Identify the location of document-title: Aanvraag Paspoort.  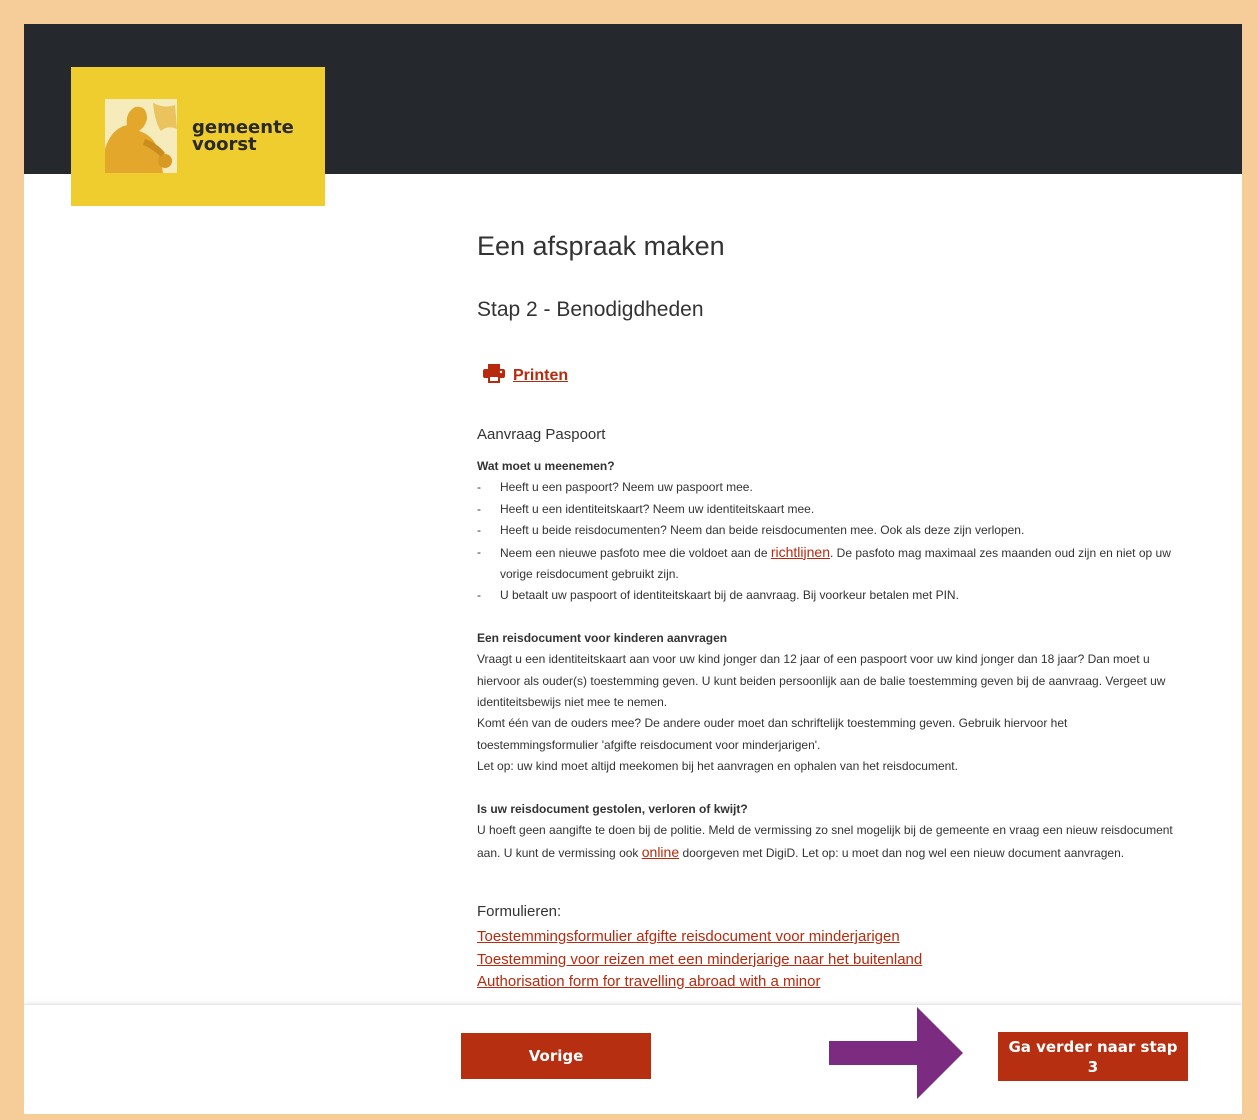
(541, 434).